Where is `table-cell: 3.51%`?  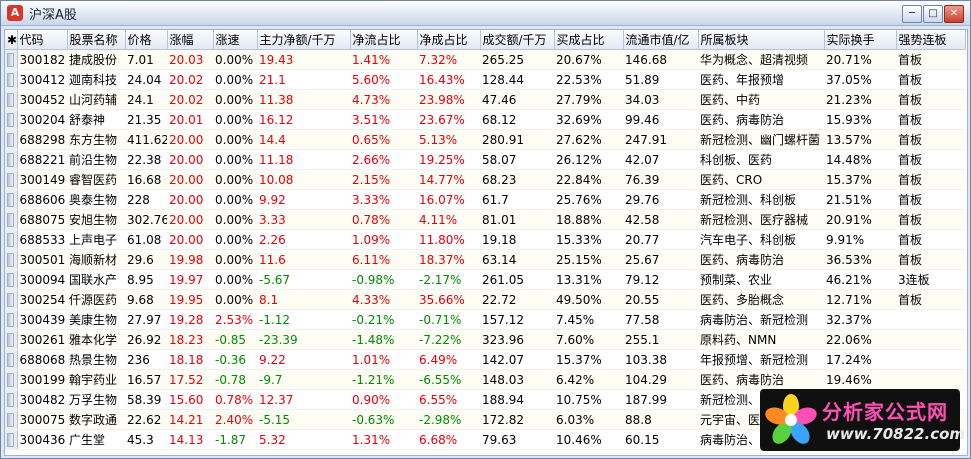
table-cell: 3.51% is located at coordinates (383, 119).